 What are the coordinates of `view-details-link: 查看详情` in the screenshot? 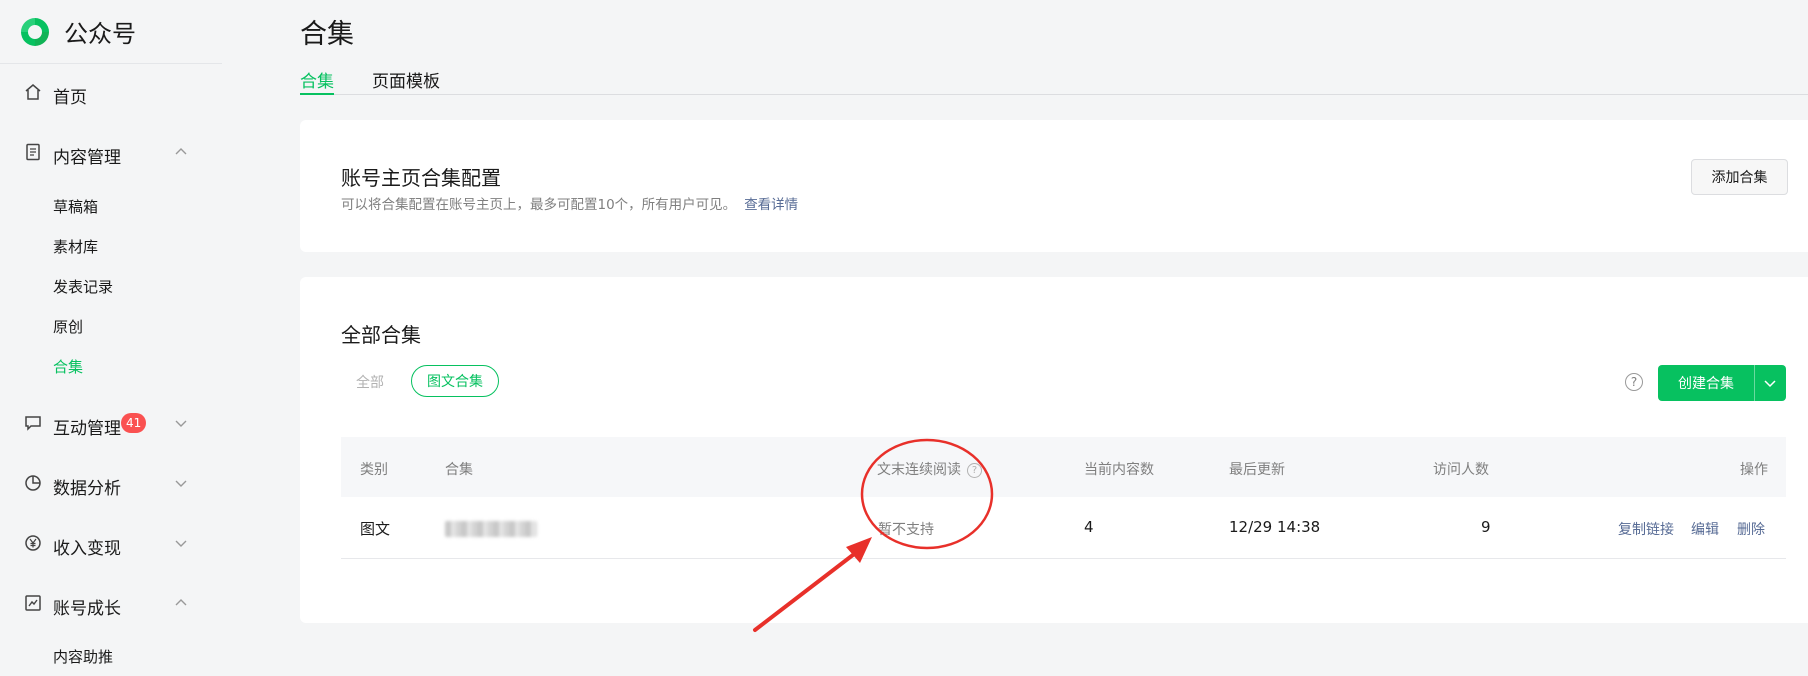 It's located at (771, 205).